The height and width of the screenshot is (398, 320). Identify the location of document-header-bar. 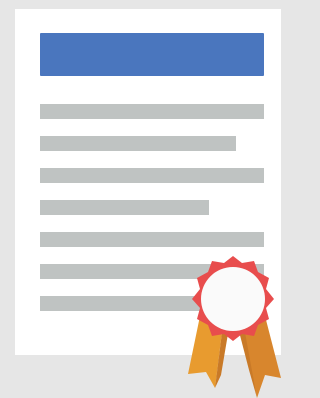
(152, 54).